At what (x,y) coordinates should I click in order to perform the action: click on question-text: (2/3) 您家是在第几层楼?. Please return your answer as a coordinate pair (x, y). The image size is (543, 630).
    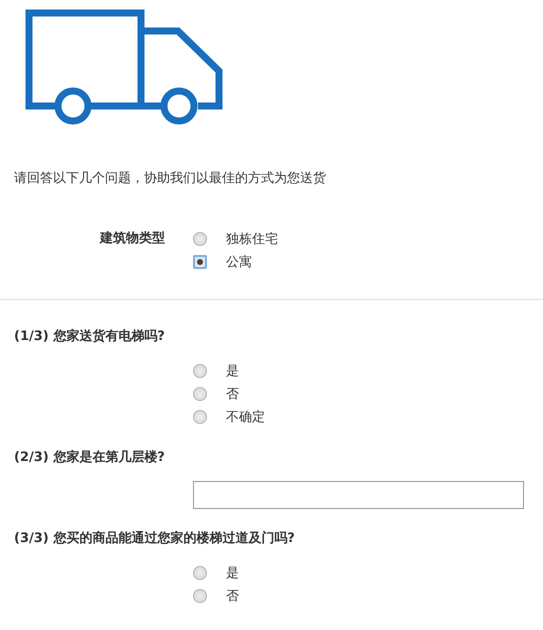
    Looking at the image, I should click on (89, 457).